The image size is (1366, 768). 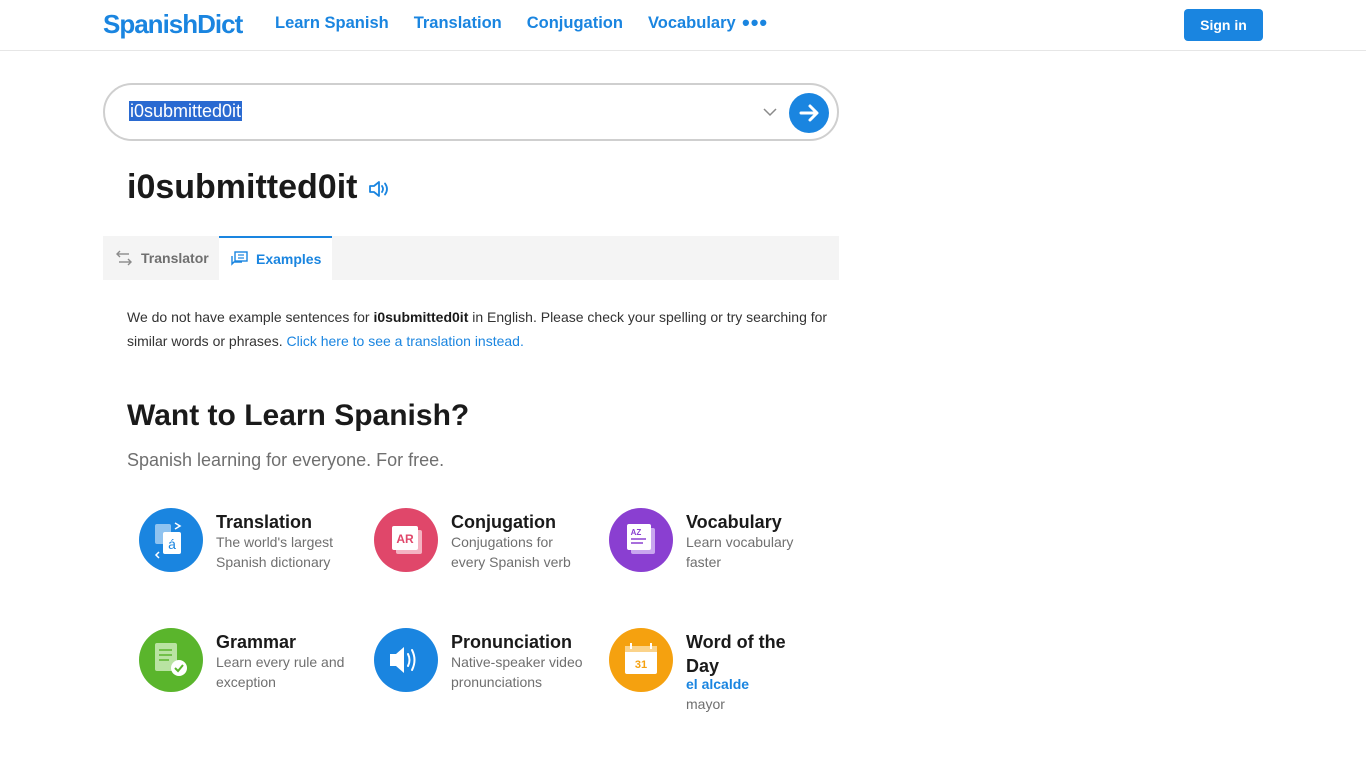 I want to click on tab-examples: Examples, so click(x=275, y=258).